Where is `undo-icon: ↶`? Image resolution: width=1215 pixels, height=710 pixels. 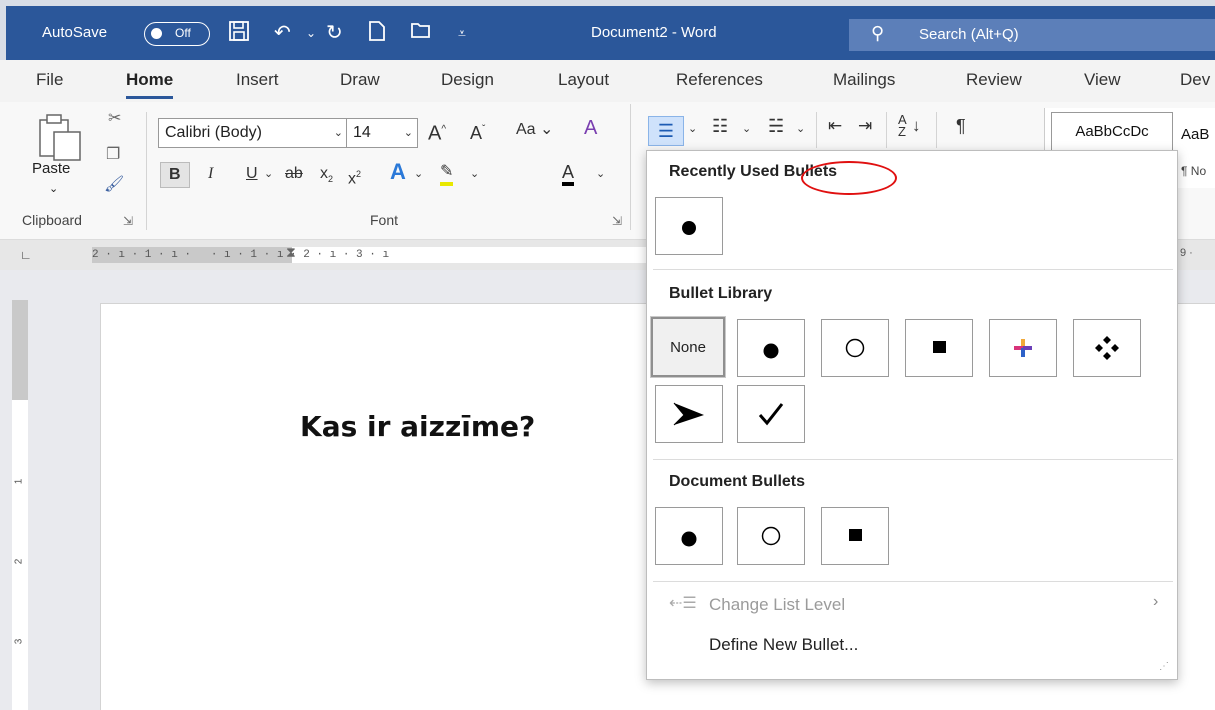 undo-icon: ↶ is located at coordinates (282, 33).